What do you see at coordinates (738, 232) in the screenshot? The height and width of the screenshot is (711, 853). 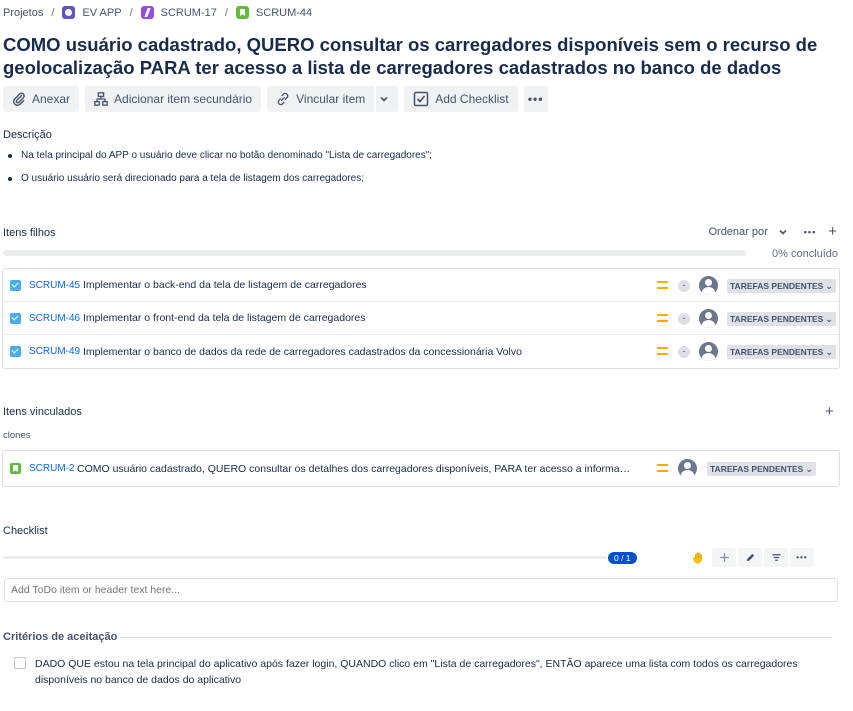 I see `sort-by-label: Ordenar por` at bounding box center [738, 232].